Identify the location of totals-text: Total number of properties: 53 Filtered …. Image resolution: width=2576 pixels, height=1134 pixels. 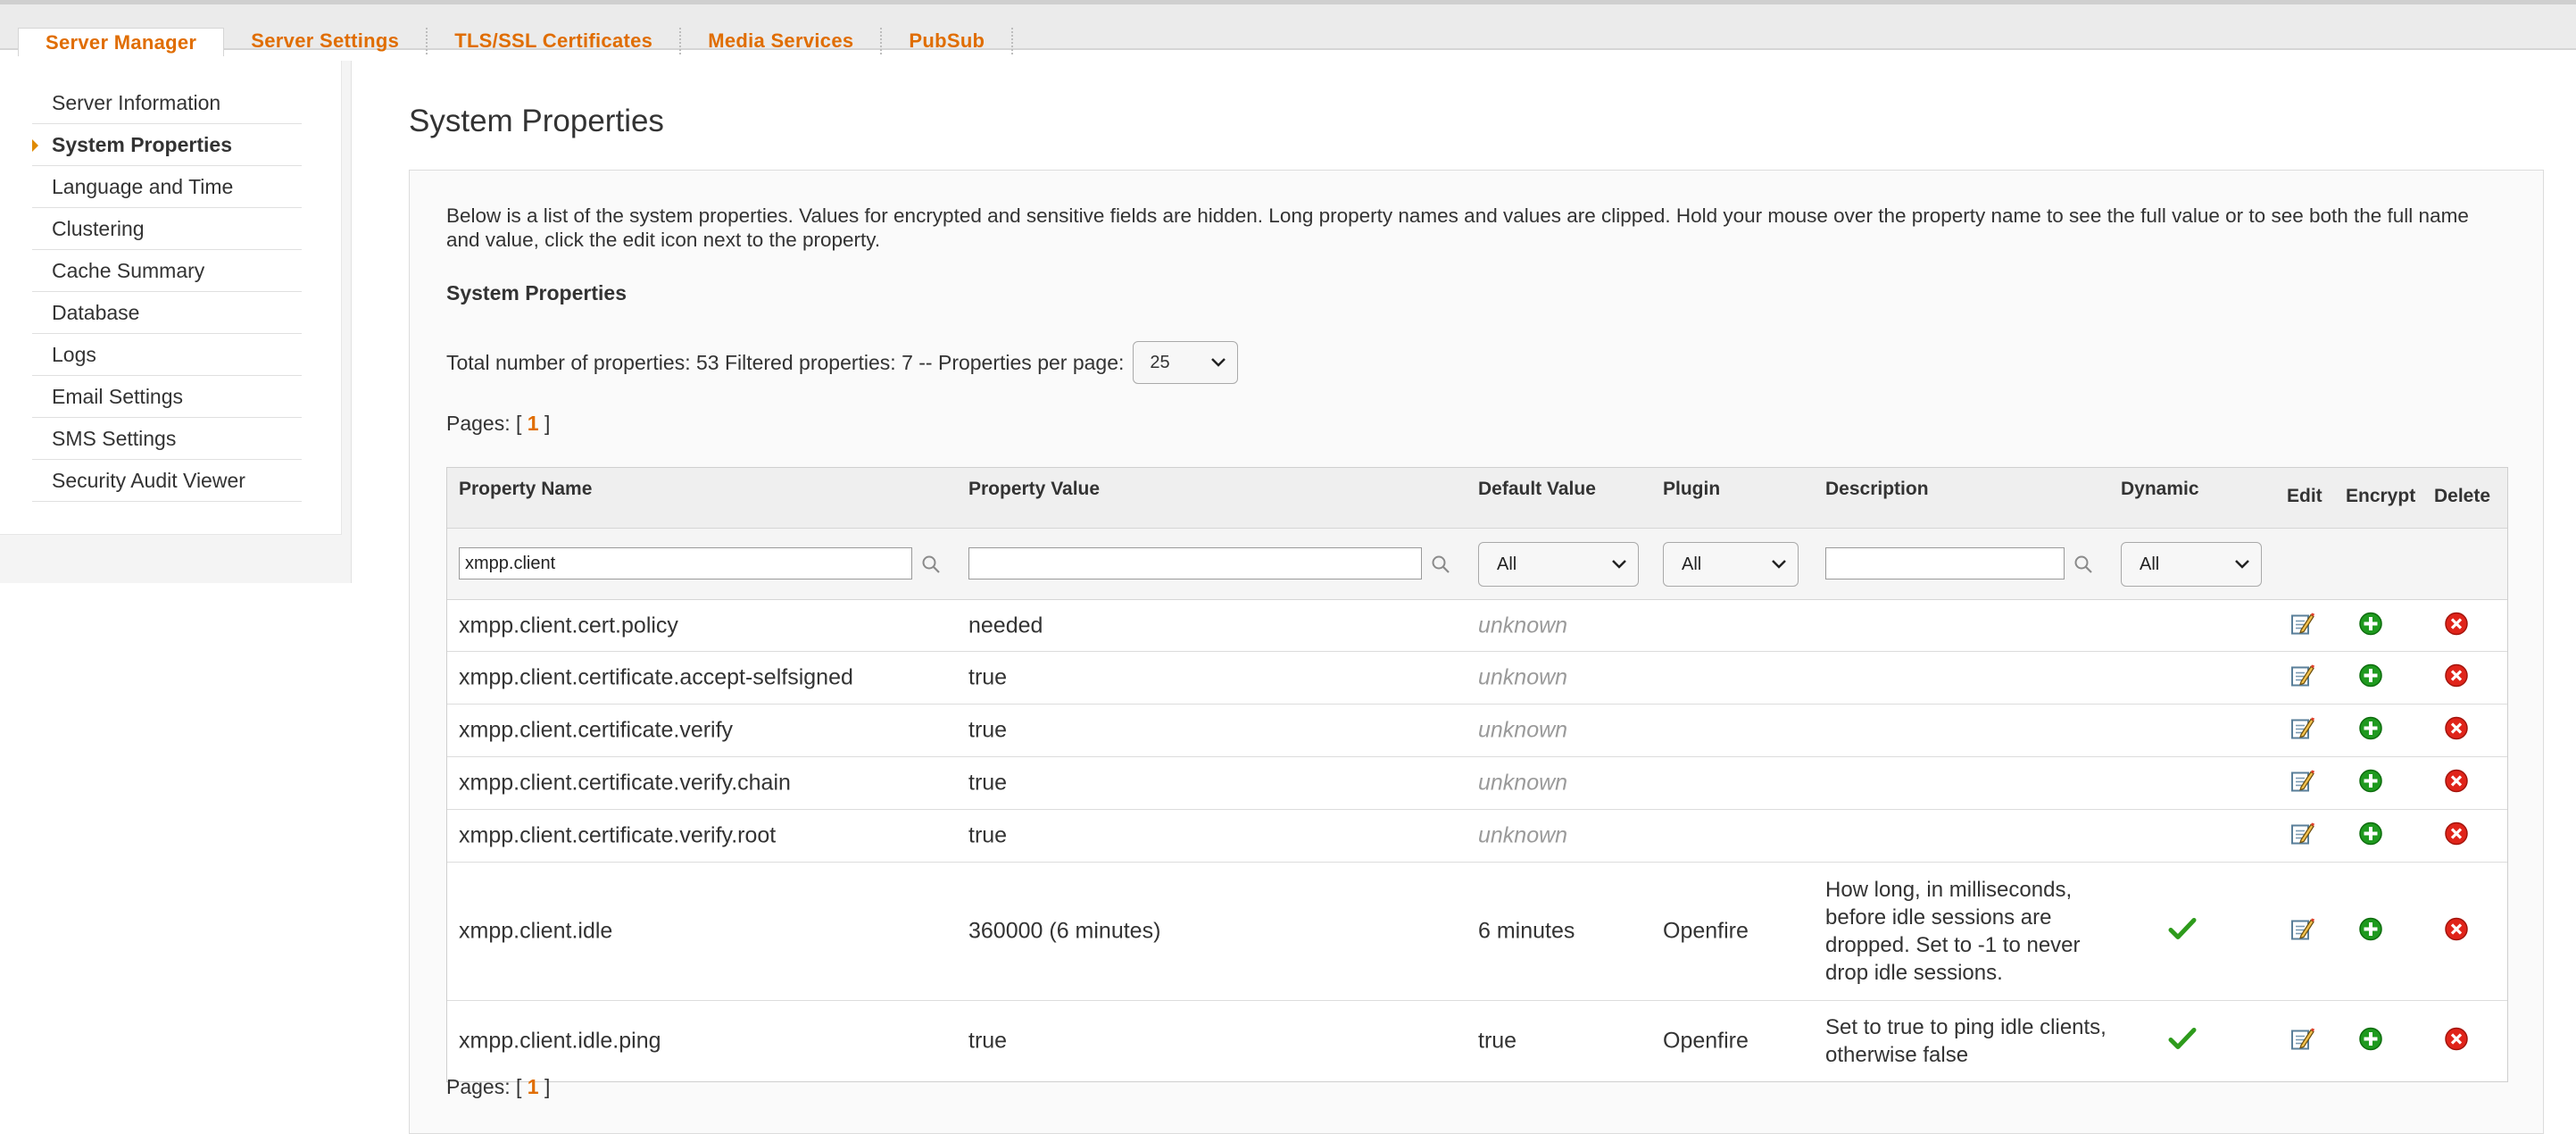
(786, 362).